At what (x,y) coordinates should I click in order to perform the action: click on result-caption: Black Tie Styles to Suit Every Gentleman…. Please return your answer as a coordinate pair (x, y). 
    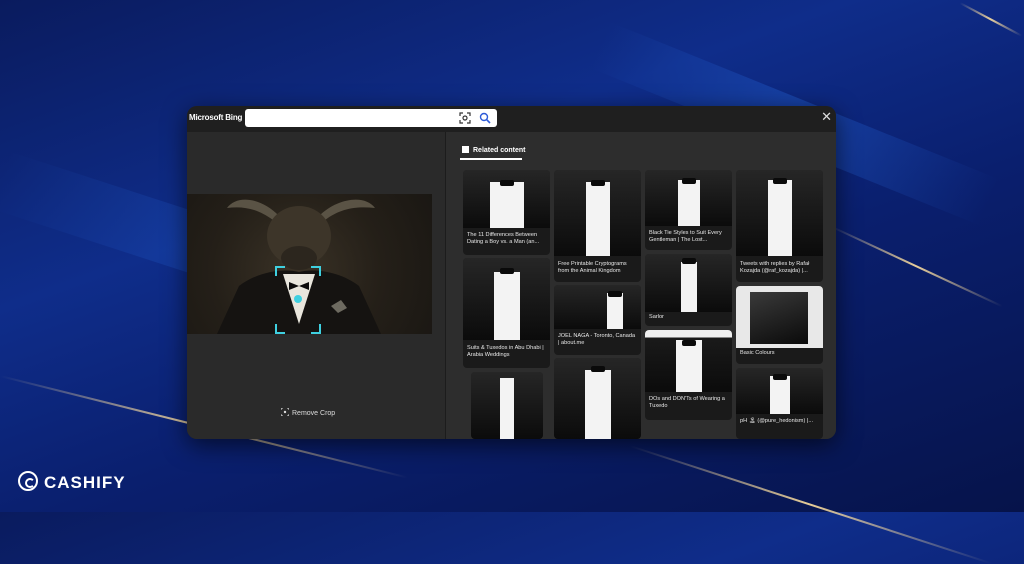
    Looking at the image, I should click on (685, 237).